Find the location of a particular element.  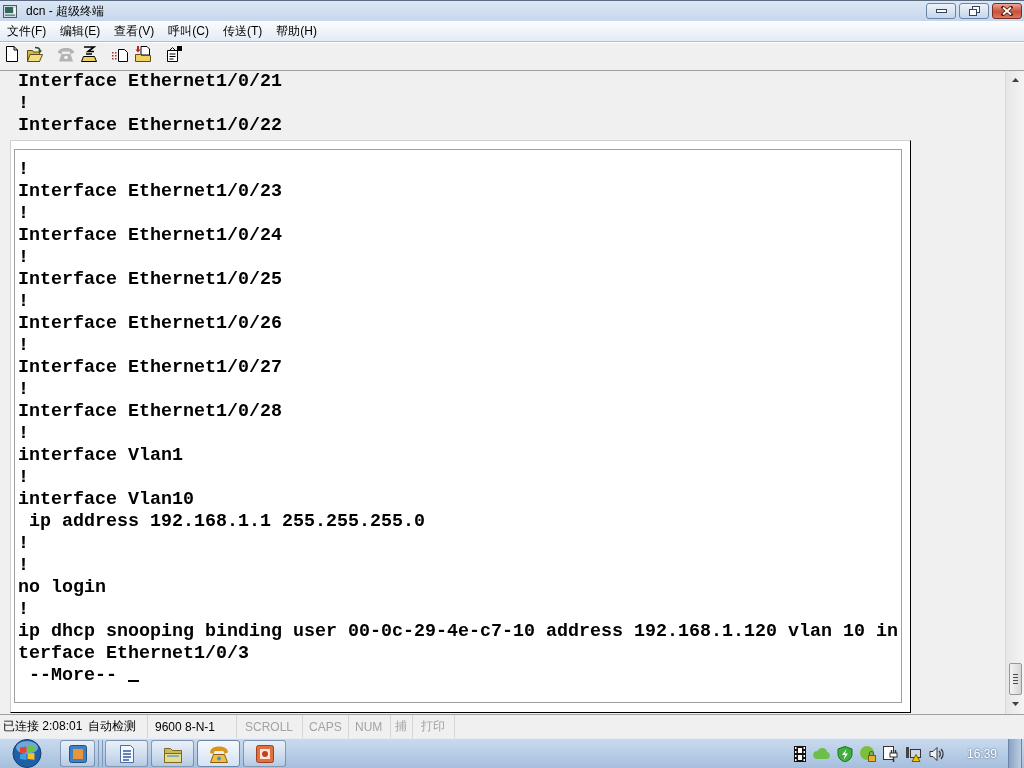

terminal-line: Interface Ethernet1/0/23 is located at coordinates (150, 192).